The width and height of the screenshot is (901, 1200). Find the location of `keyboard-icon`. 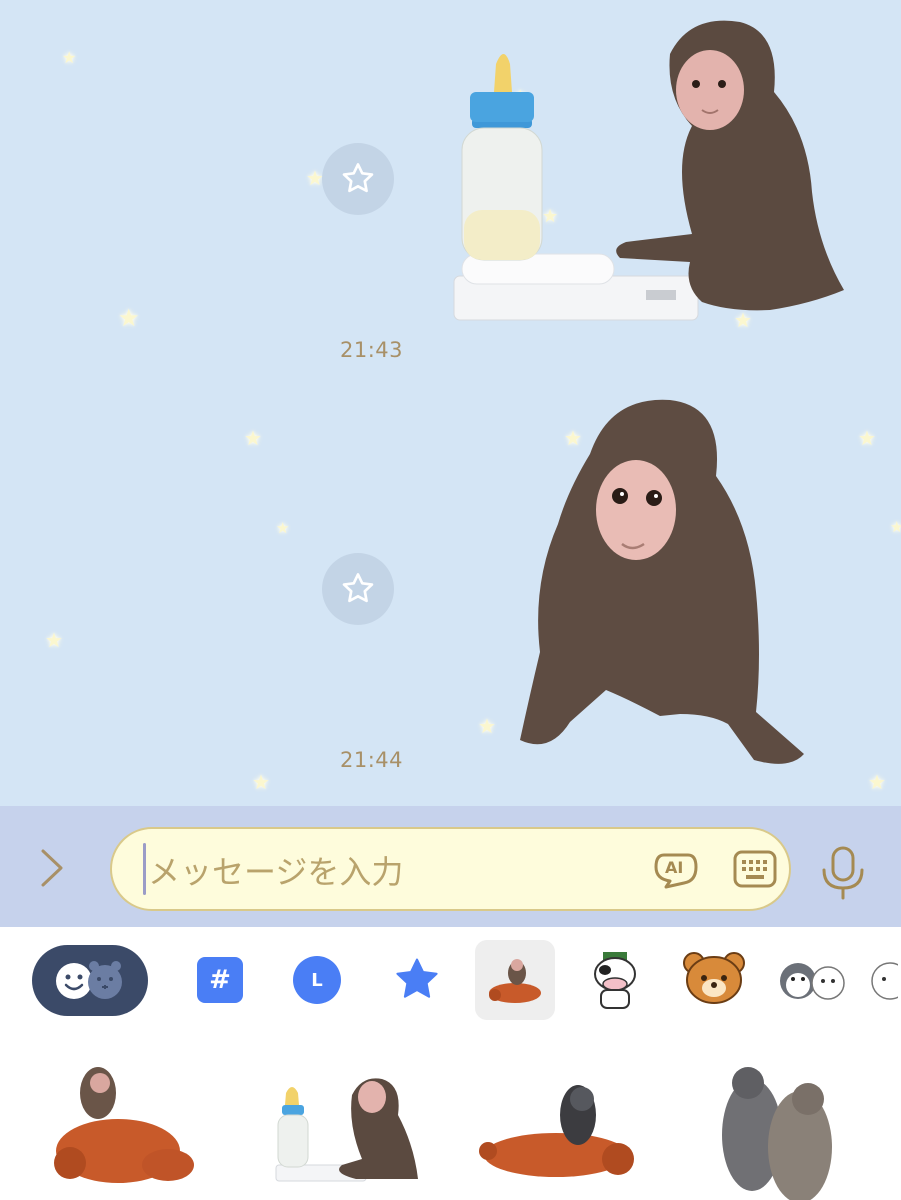

keyboard-icon is located at coordinates (755, 869).